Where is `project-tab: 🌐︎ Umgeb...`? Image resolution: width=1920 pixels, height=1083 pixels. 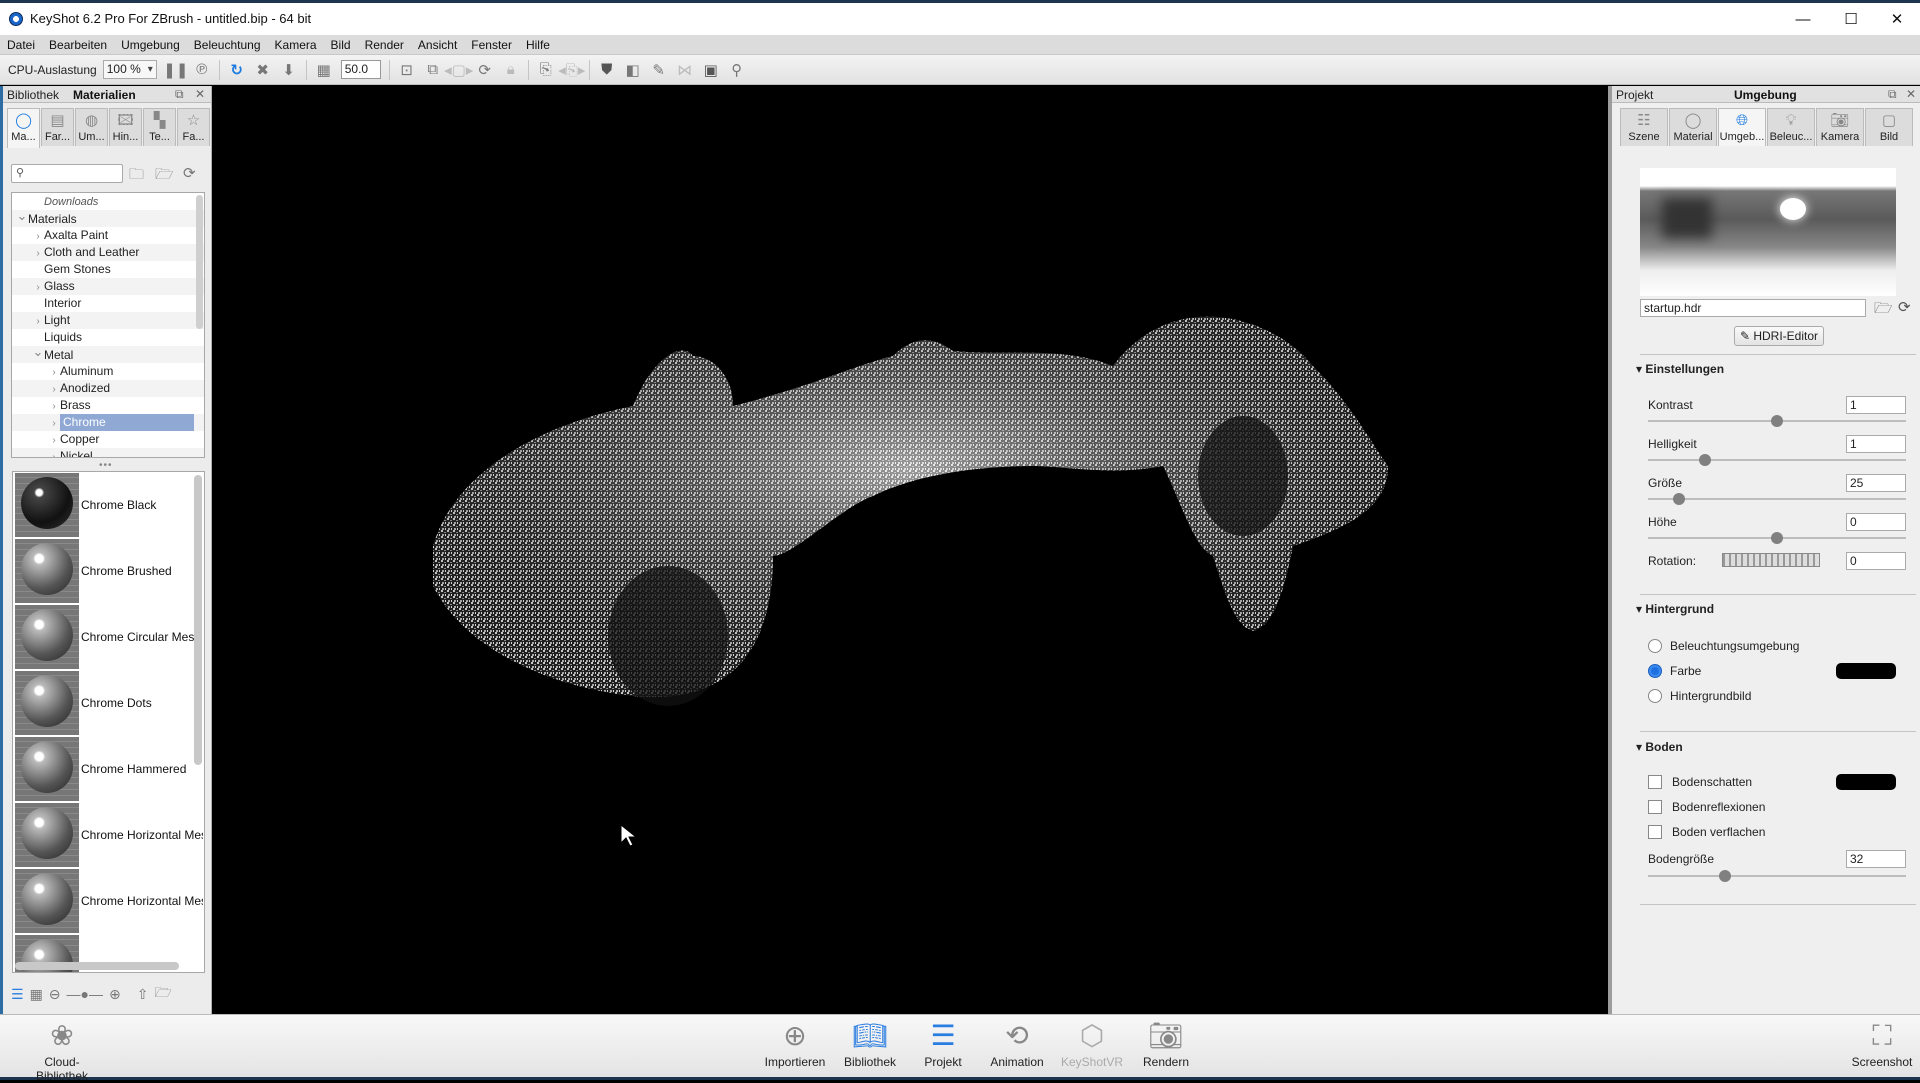 project-tab: 🌐︎ Umgeb... is located at coordinates (1742, 127).